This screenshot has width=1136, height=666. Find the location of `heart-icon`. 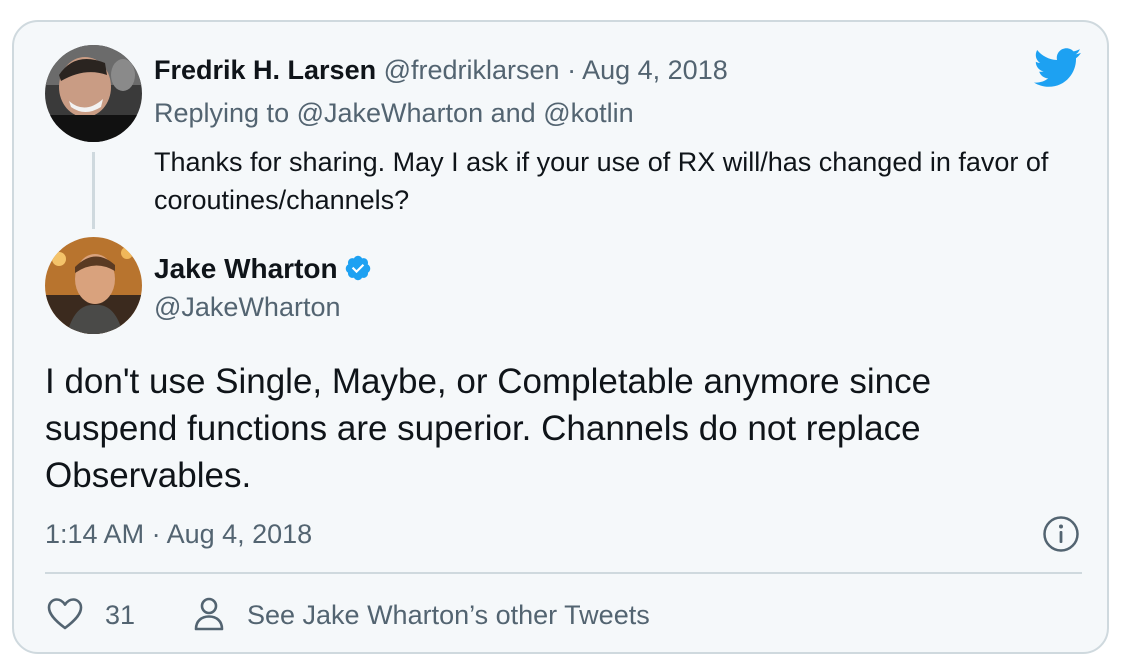

heart-icon is located at coordinates (65, 614).